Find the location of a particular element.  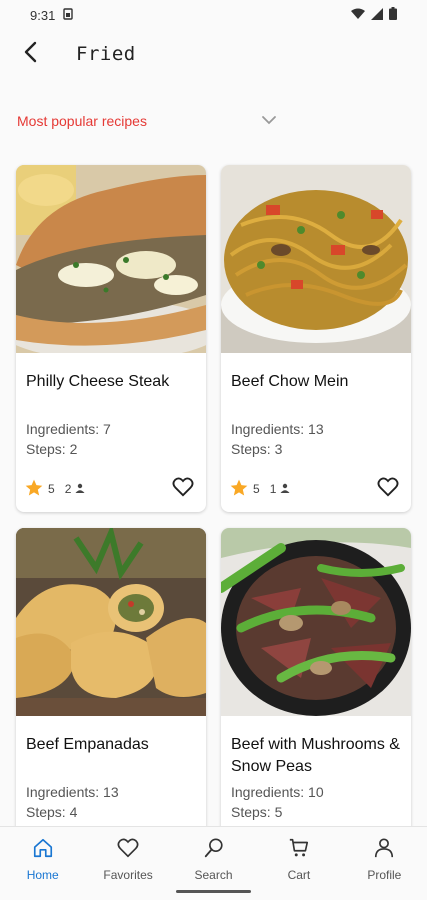

reviews-count: 1 is located at coordinates (273, 489).